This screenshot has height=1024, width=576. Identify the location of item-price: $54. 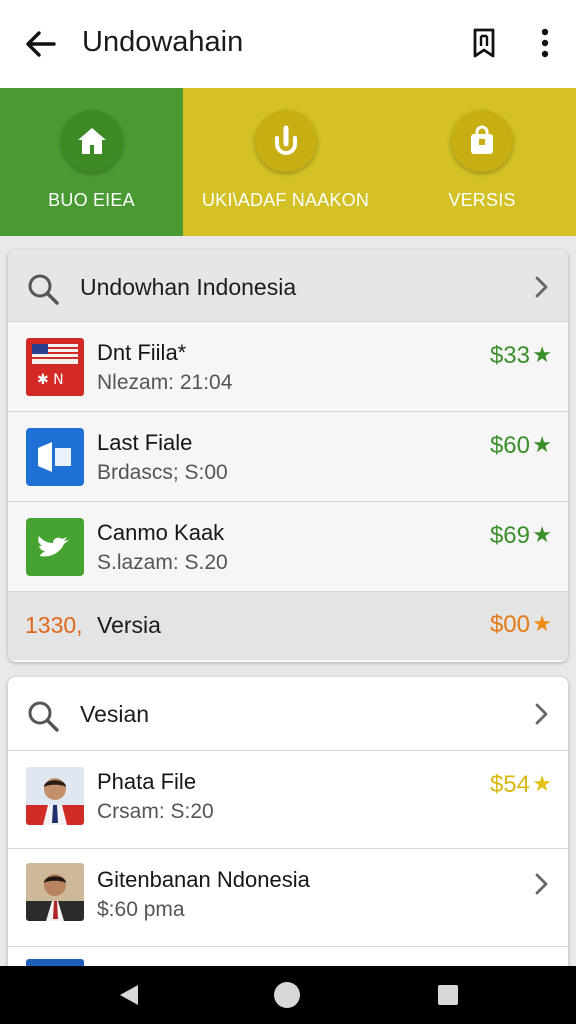
(509, 784).